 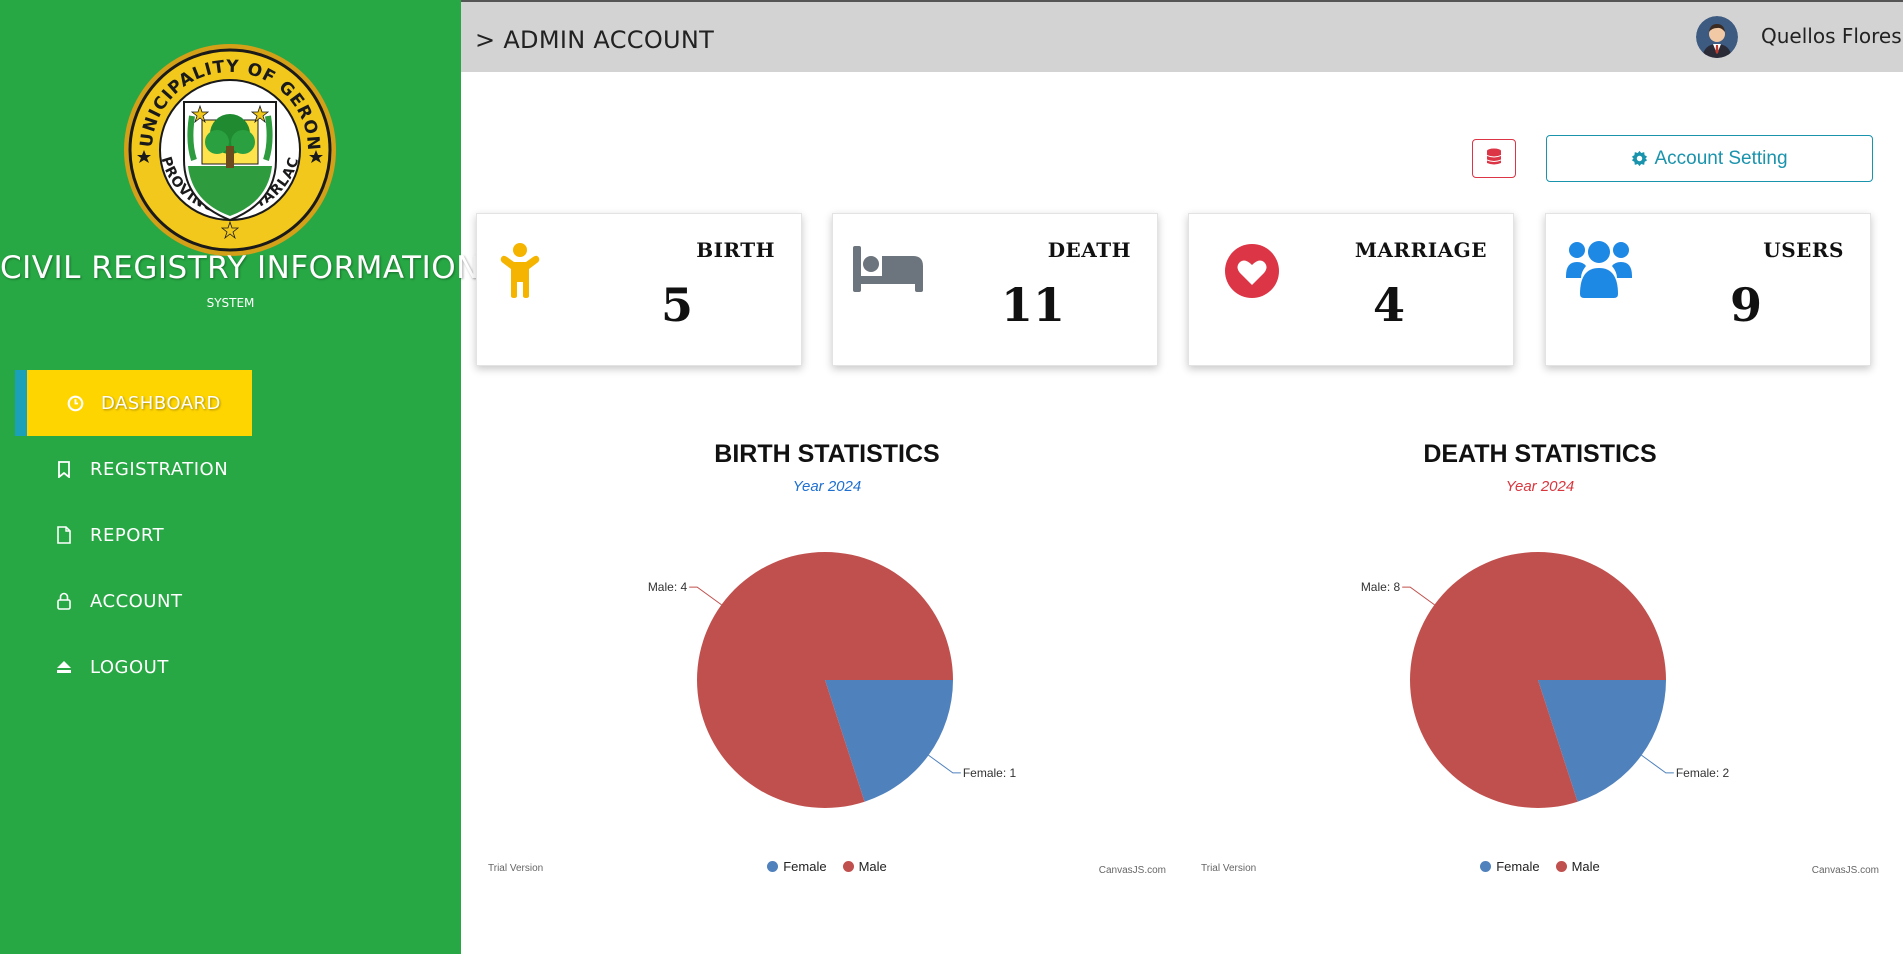 I want to click on birth-card: BIRTH 5, so click(x=639, y=289).